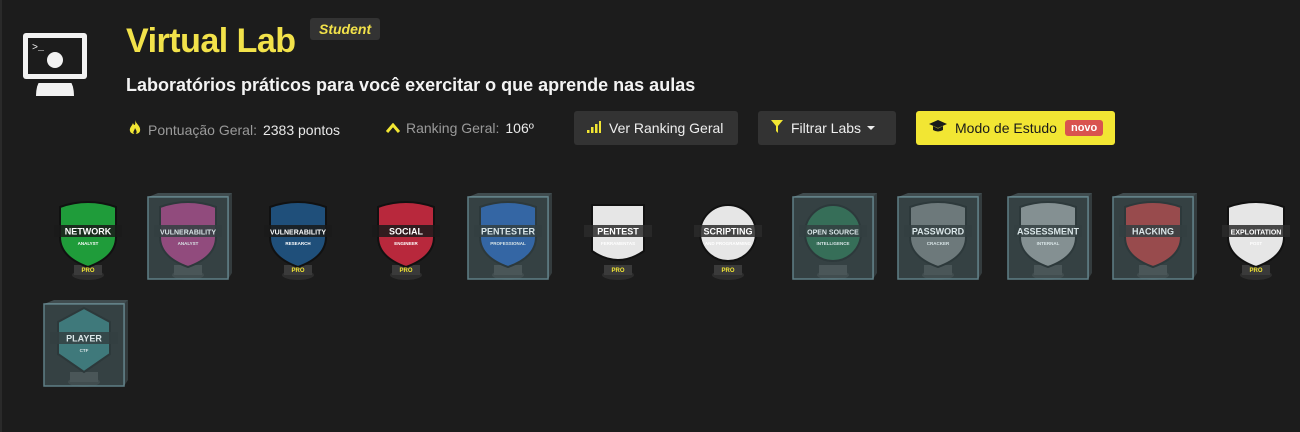  I want to click on lab-badge-emblem: HACKING, so click(1154, 236).